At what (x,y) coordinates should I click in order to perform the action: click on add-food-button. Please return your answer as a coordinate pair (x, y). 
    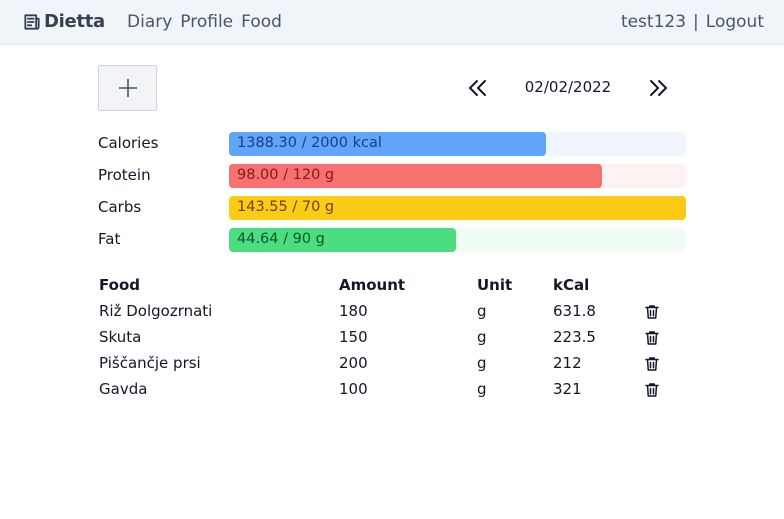
    Looking at the image, I should click on (127, 88).